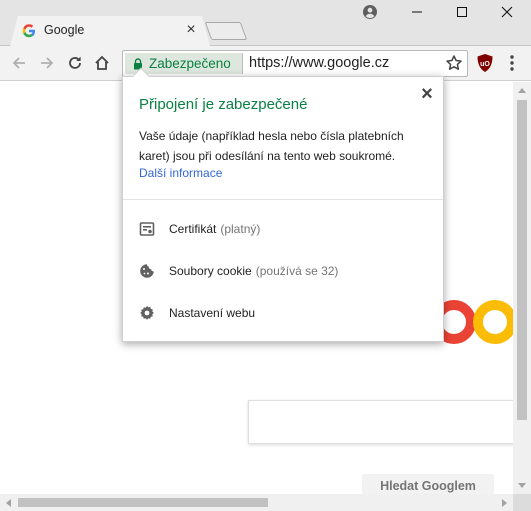 The height and width of the screenshot is (511, 531). I want to click on home-icon, so click(102, 62).